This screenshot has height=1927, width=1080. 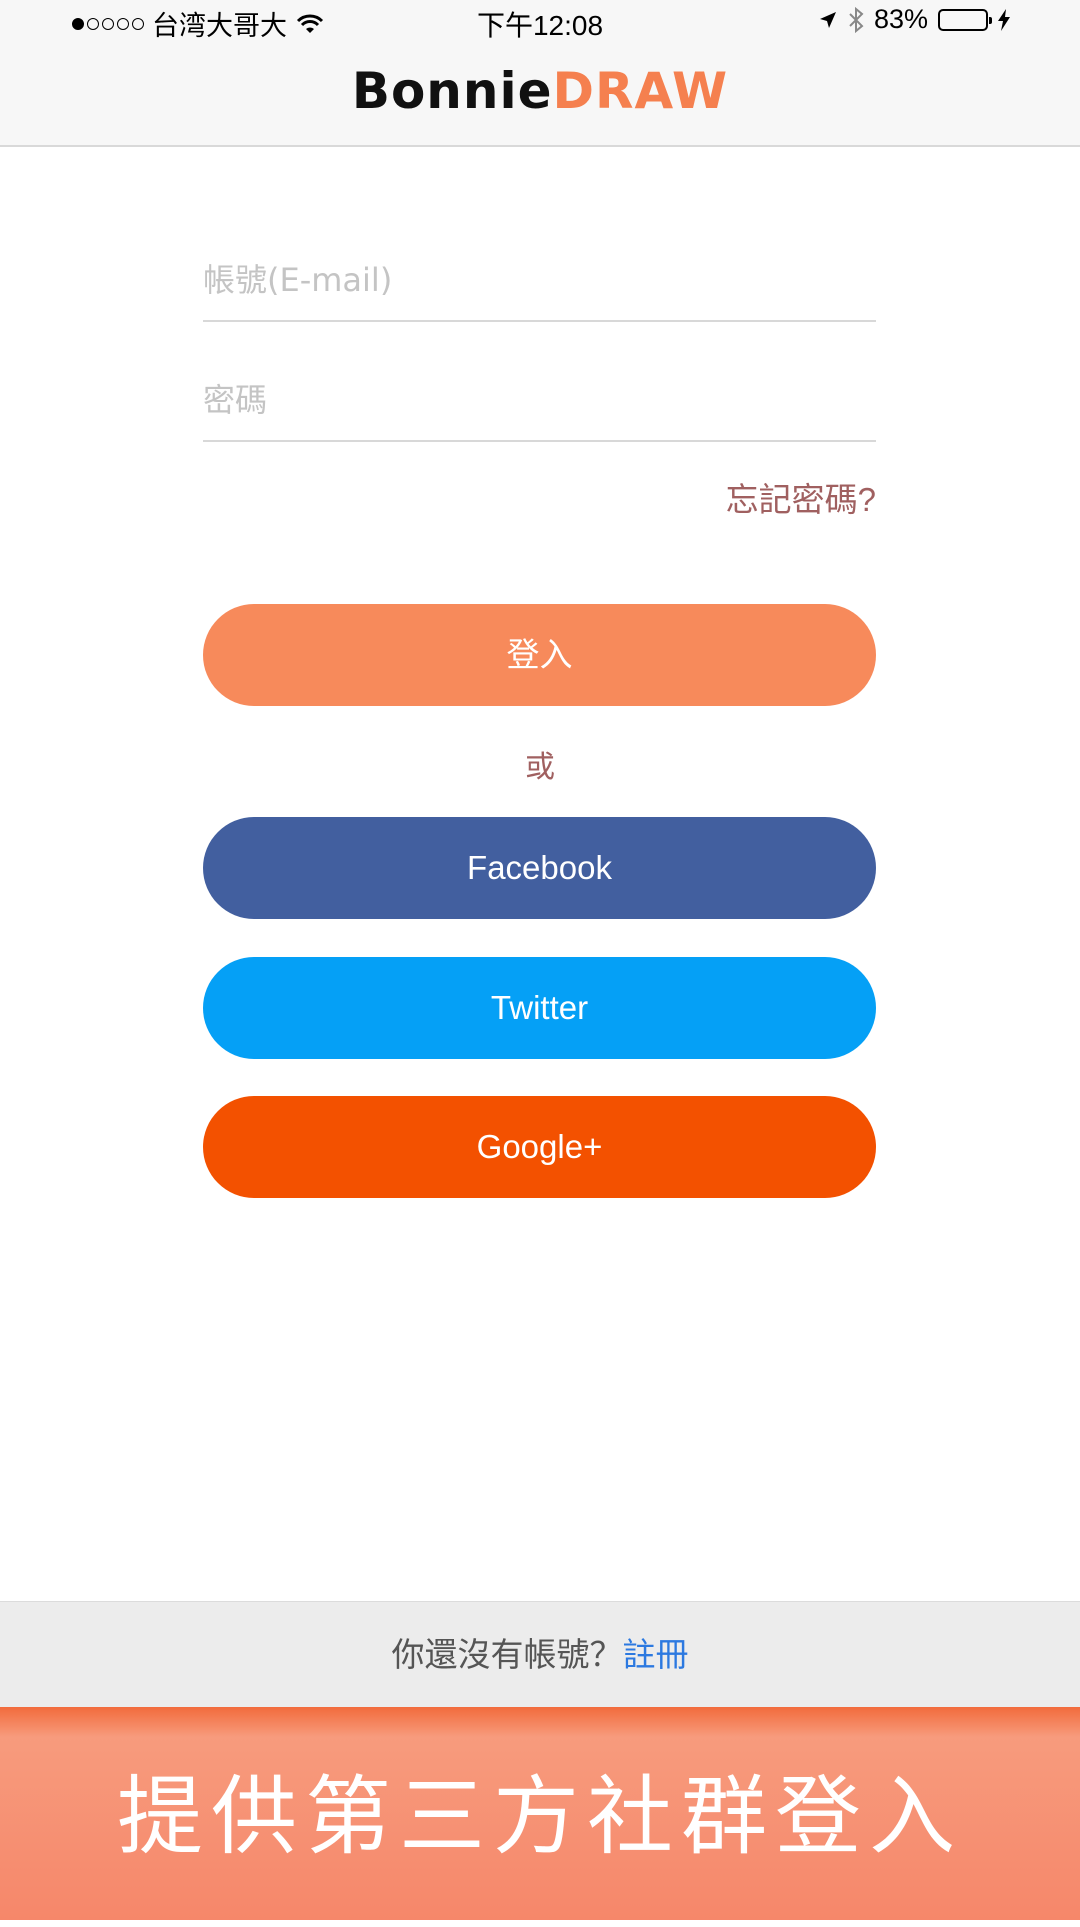 I want to click on register-bar: 你還沒有帳號？註冊, so click(x=540, y=1654).